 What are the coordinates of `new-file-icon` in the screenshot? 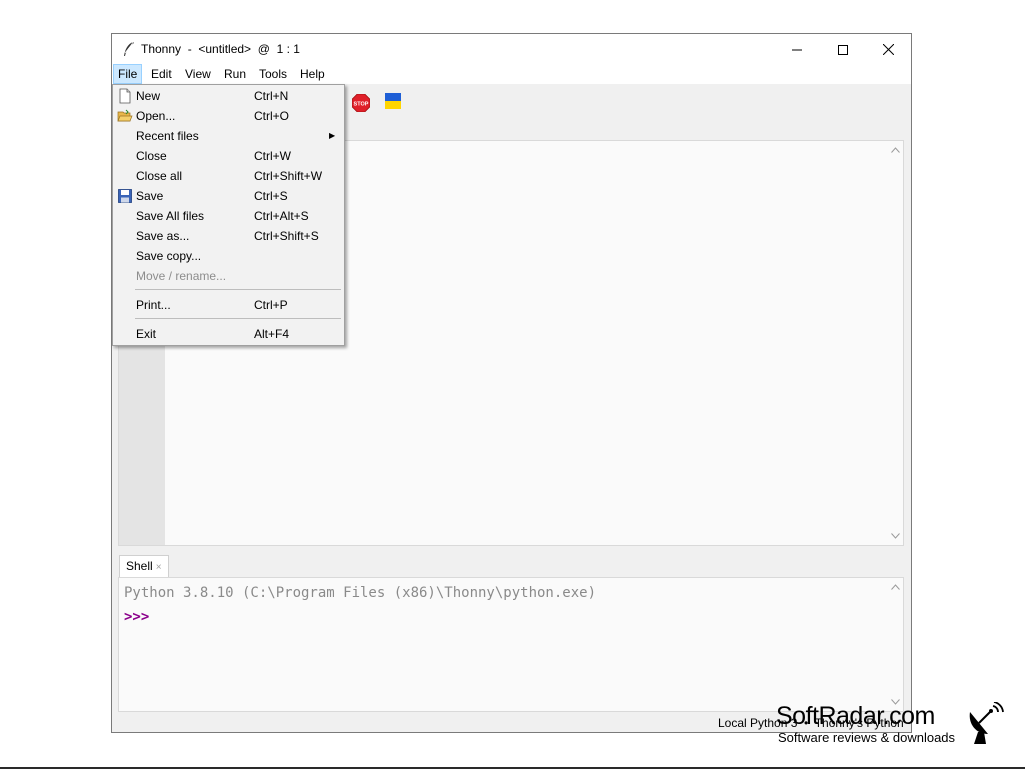 It's located at (125, 96).